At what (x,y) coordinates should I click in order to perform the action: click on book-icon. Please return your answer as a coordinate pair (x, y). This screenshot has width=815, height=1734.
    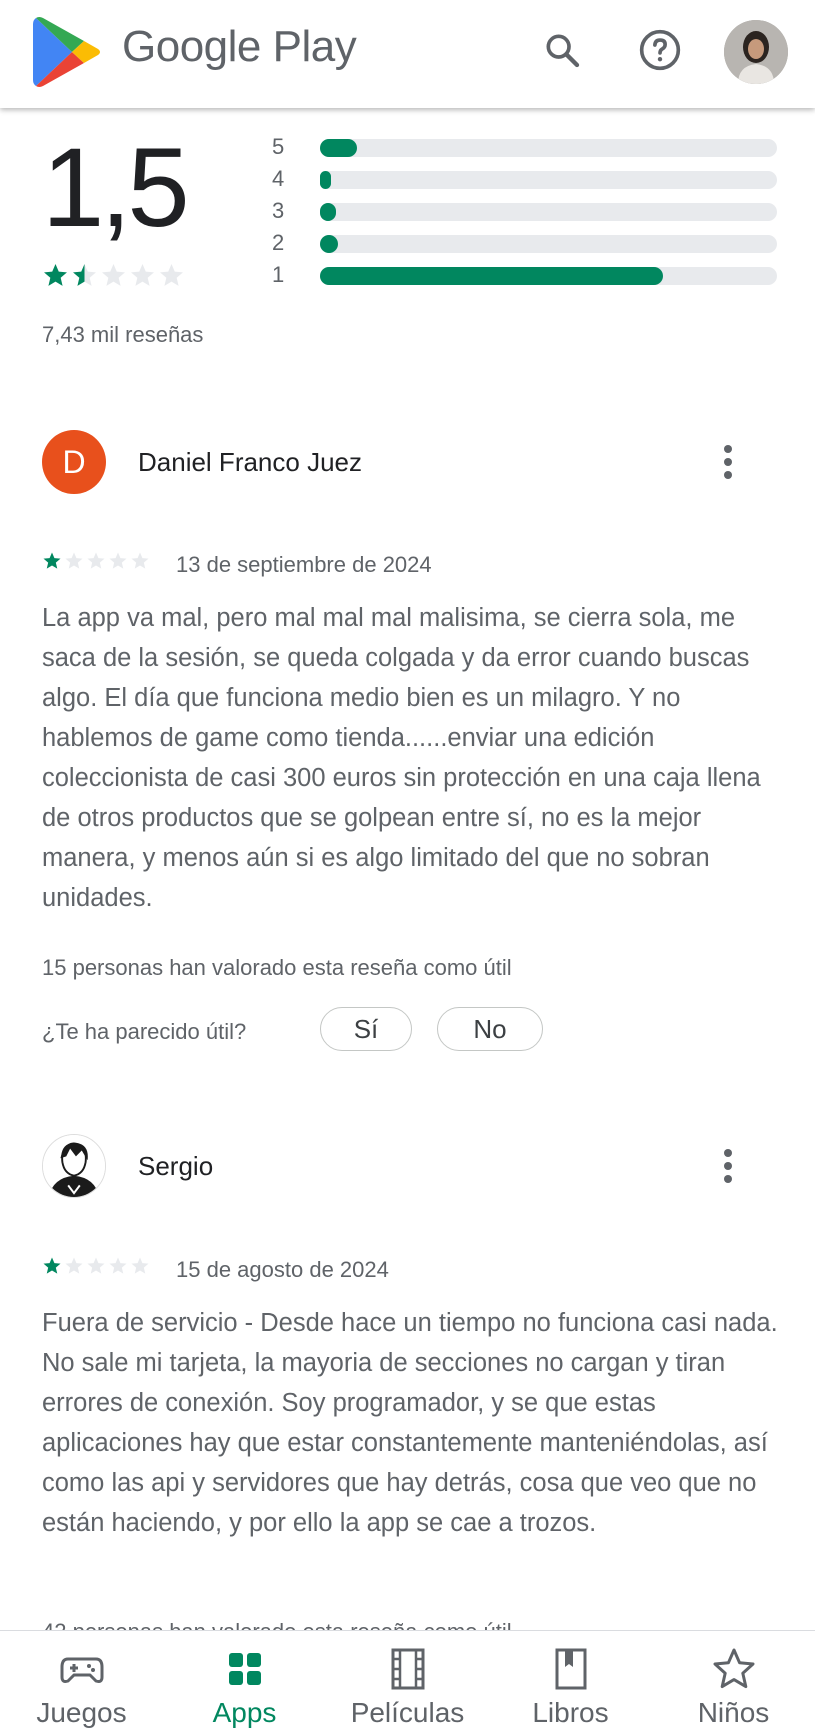
    Looking at the image, I should click on (570, 1669).